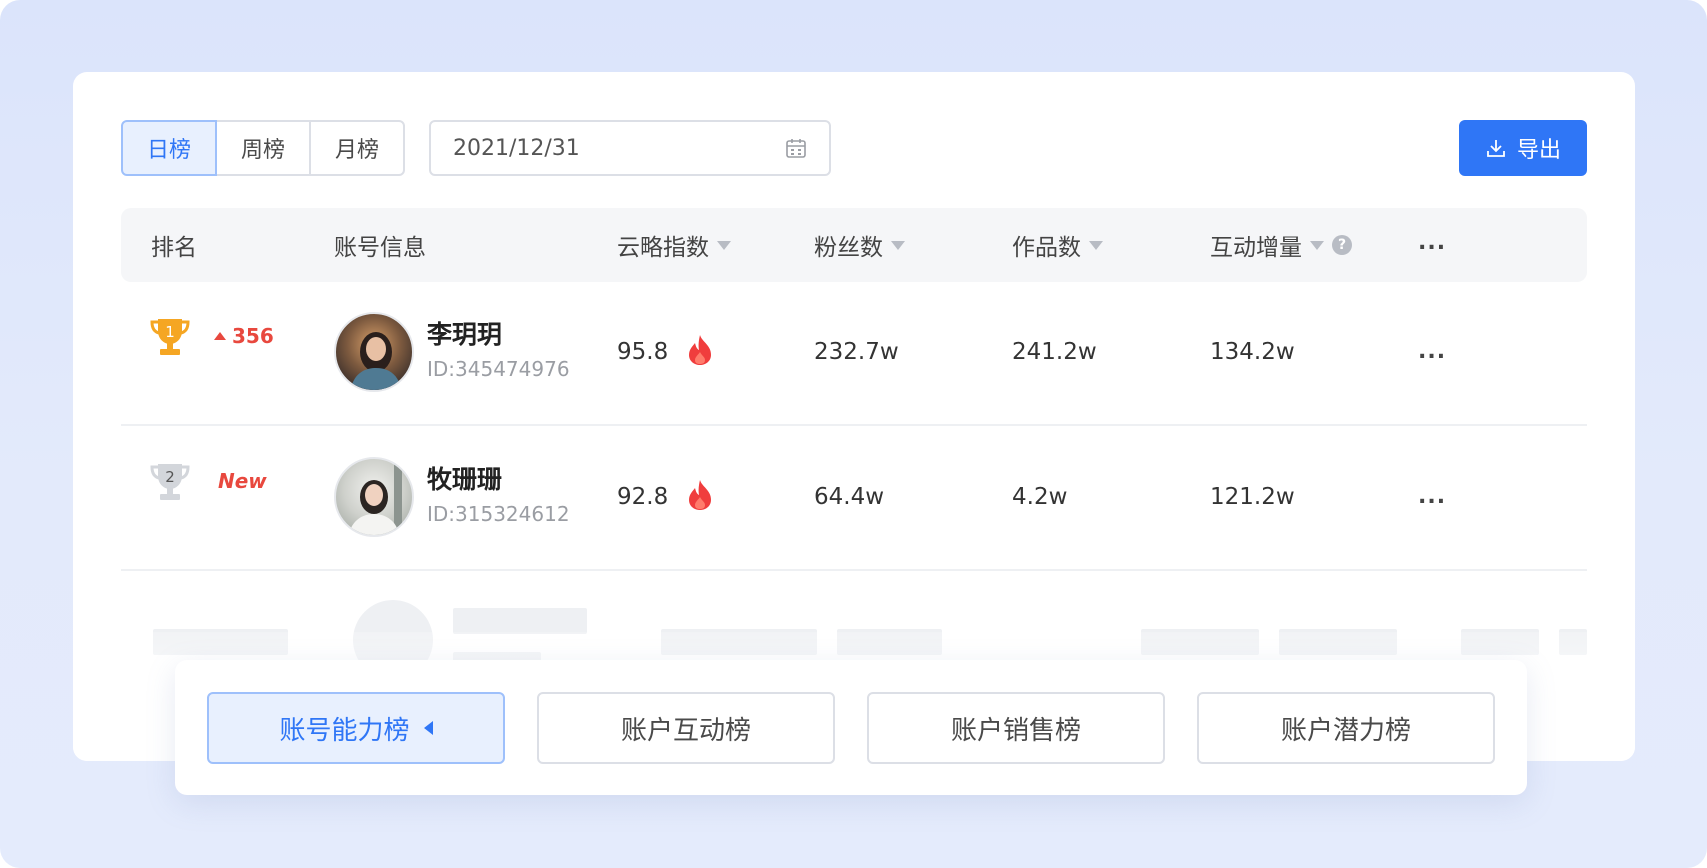  I want to click on tab-label: 账户潜力榜, so click(1345, 730).